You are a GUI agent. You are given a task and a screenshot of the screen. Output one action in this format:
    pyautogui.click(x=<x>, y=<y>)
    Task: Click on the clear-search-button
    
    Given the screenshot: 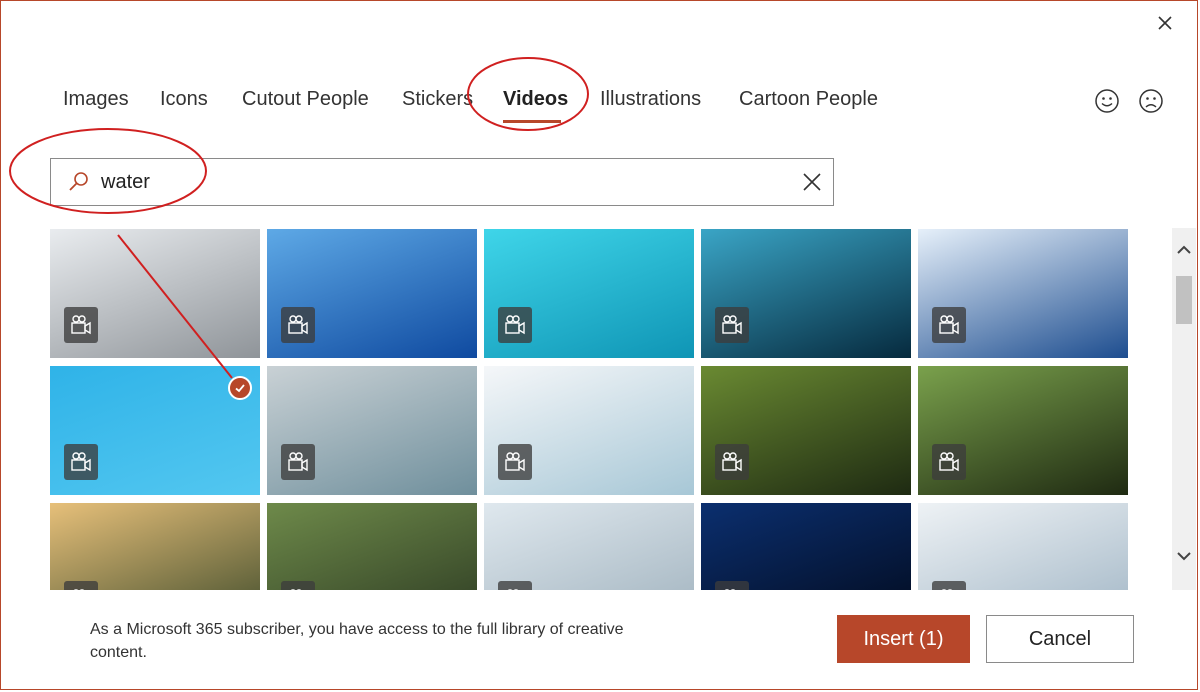 What is the action you would take?
    pyautogui.click(x=812, y=182)
    